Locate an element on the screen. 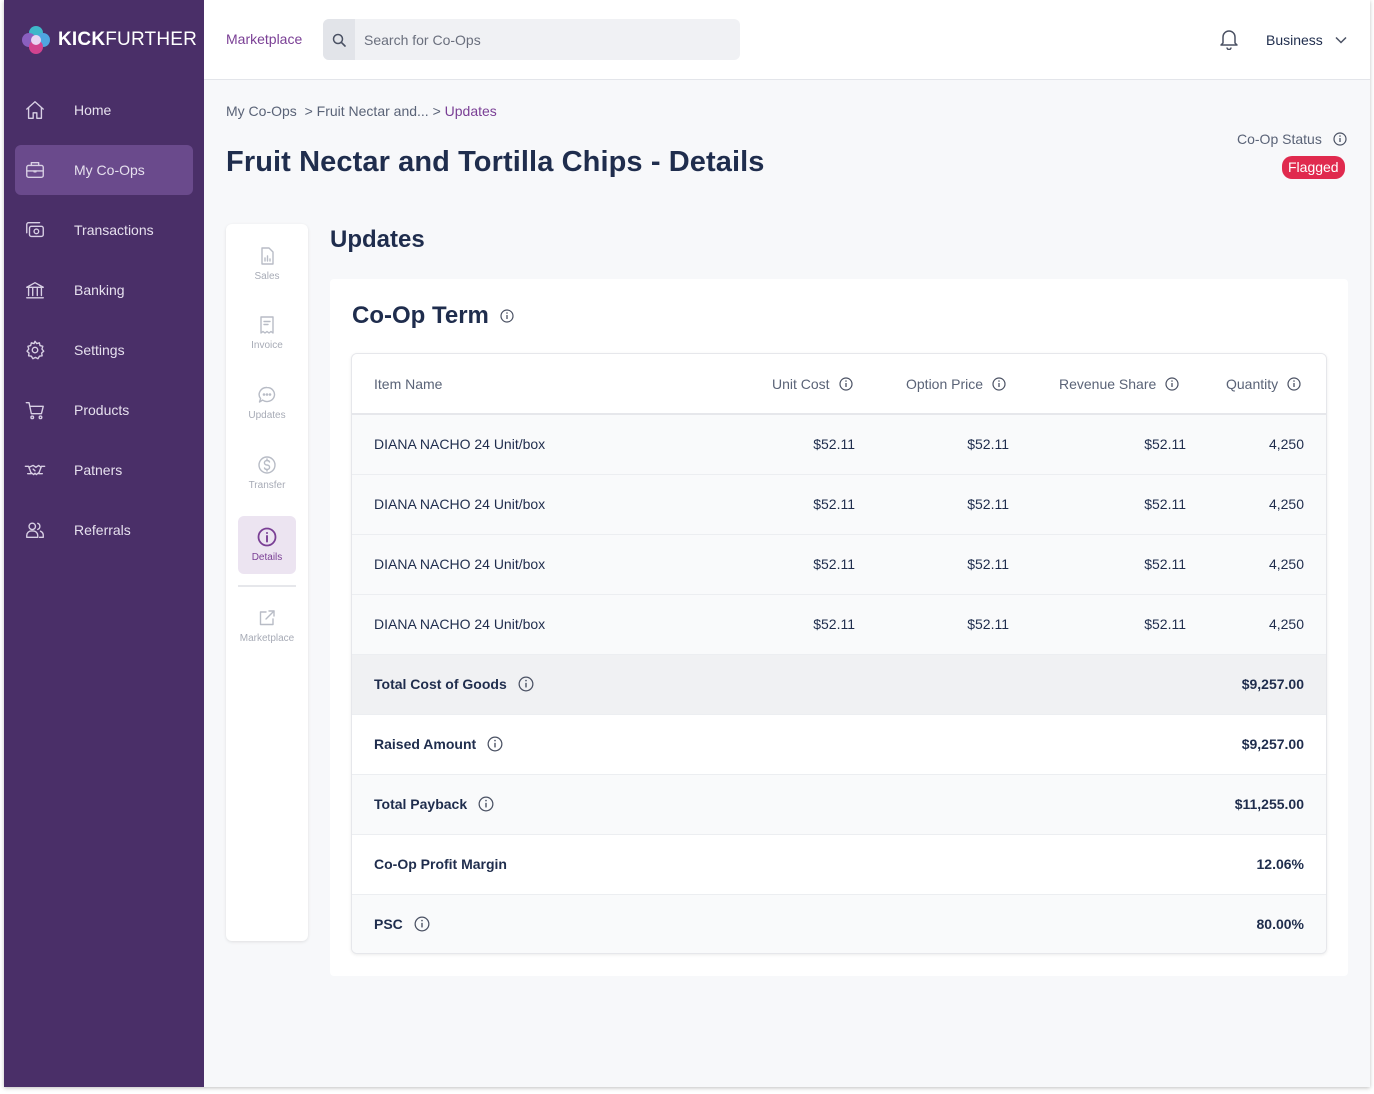 The height and width of the screenshot is (1094, 1374). summary-row-psc: PSC 80.00% is located at coordinates (839, 924).